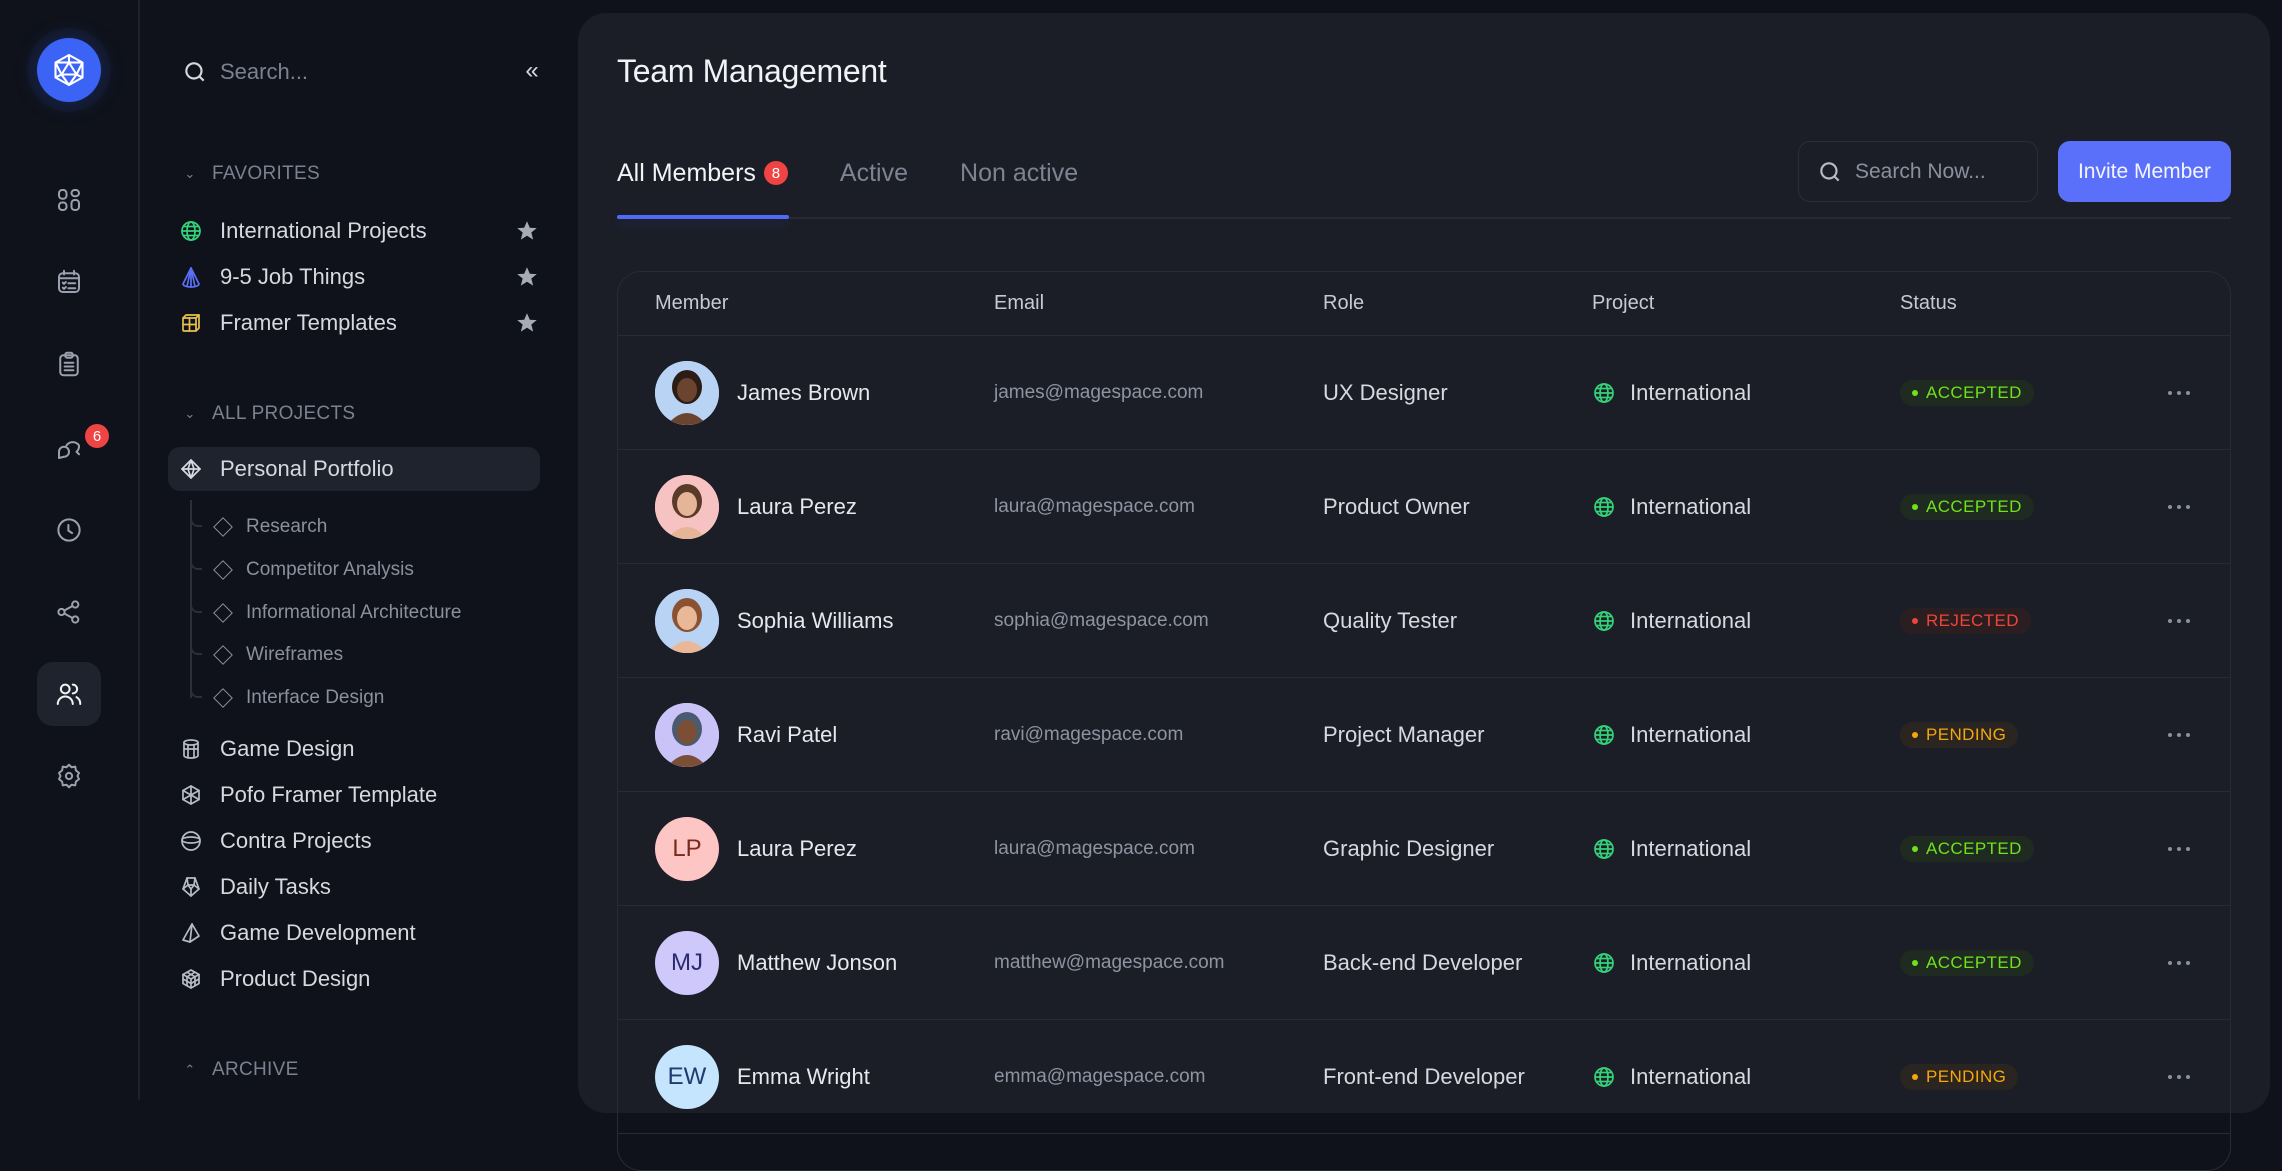  What do you see at coordinates (287, 698) in the screenshot?
I see `subitem-interface-design: Interface Design` at bounding box center [287, 698].